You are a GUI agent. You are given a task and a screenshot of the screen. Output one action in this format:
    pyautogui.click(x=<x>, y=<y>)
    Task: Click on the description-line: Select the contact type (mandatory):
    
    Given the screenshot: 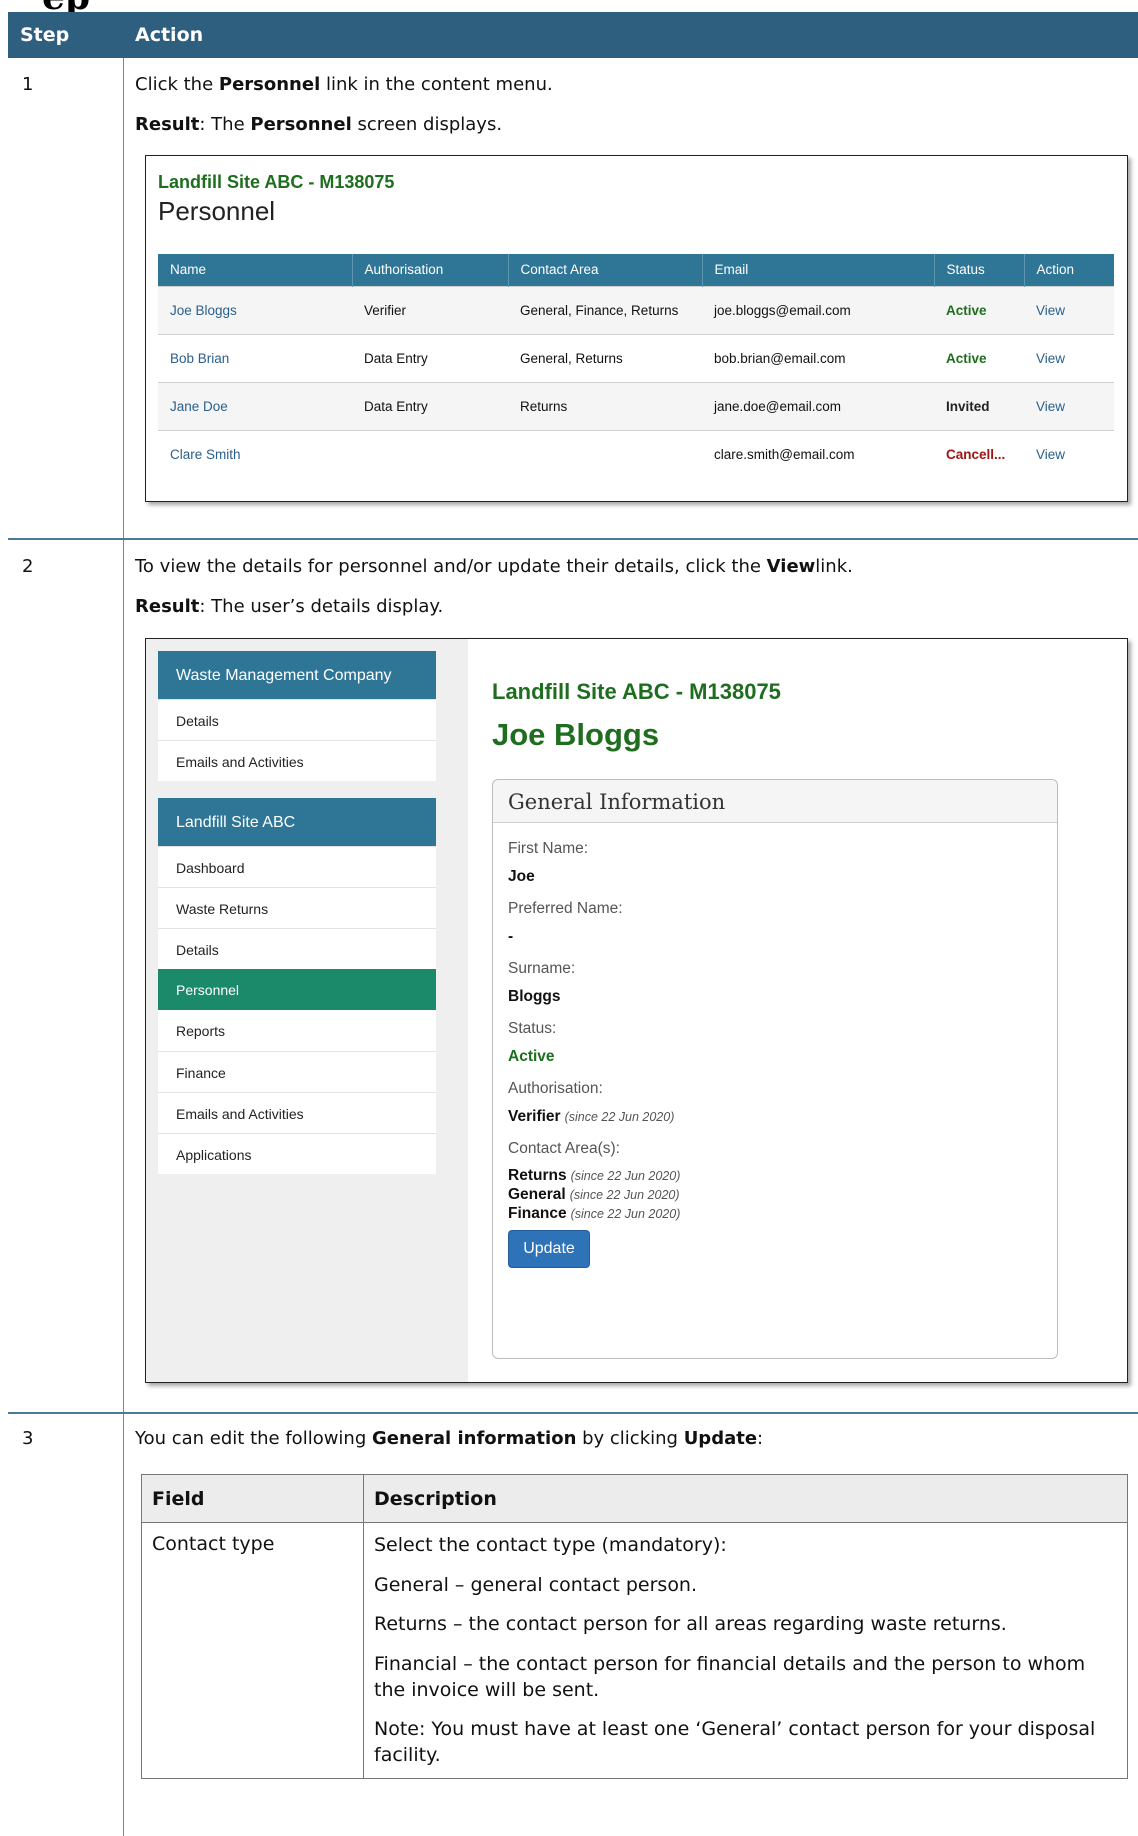 What is the action you would take?
    pyautogui.click(x=550, y=1545)
    